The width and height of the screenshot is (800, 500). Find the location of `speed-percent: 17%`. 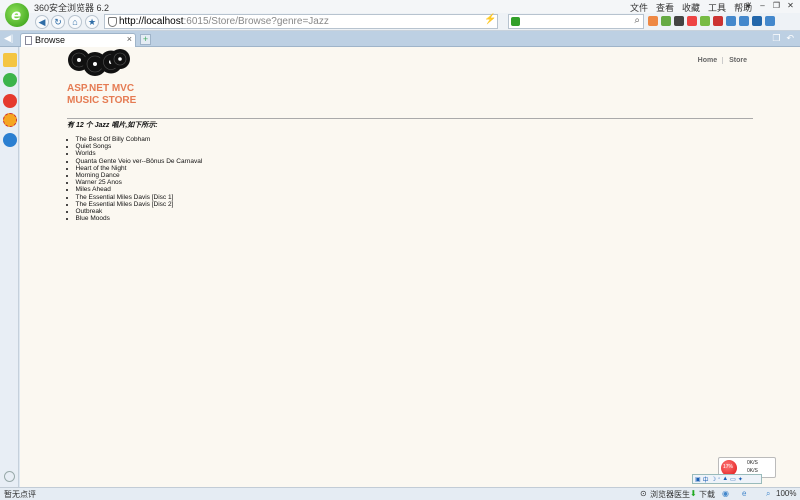

speed-percent: 17% is located at coordinates (728, 467).